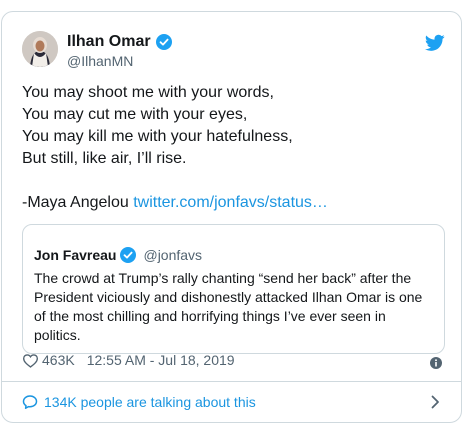  Describe the element at coordinates (435, 402) in the screenshot. I see `chevron-right-icon` at that location.